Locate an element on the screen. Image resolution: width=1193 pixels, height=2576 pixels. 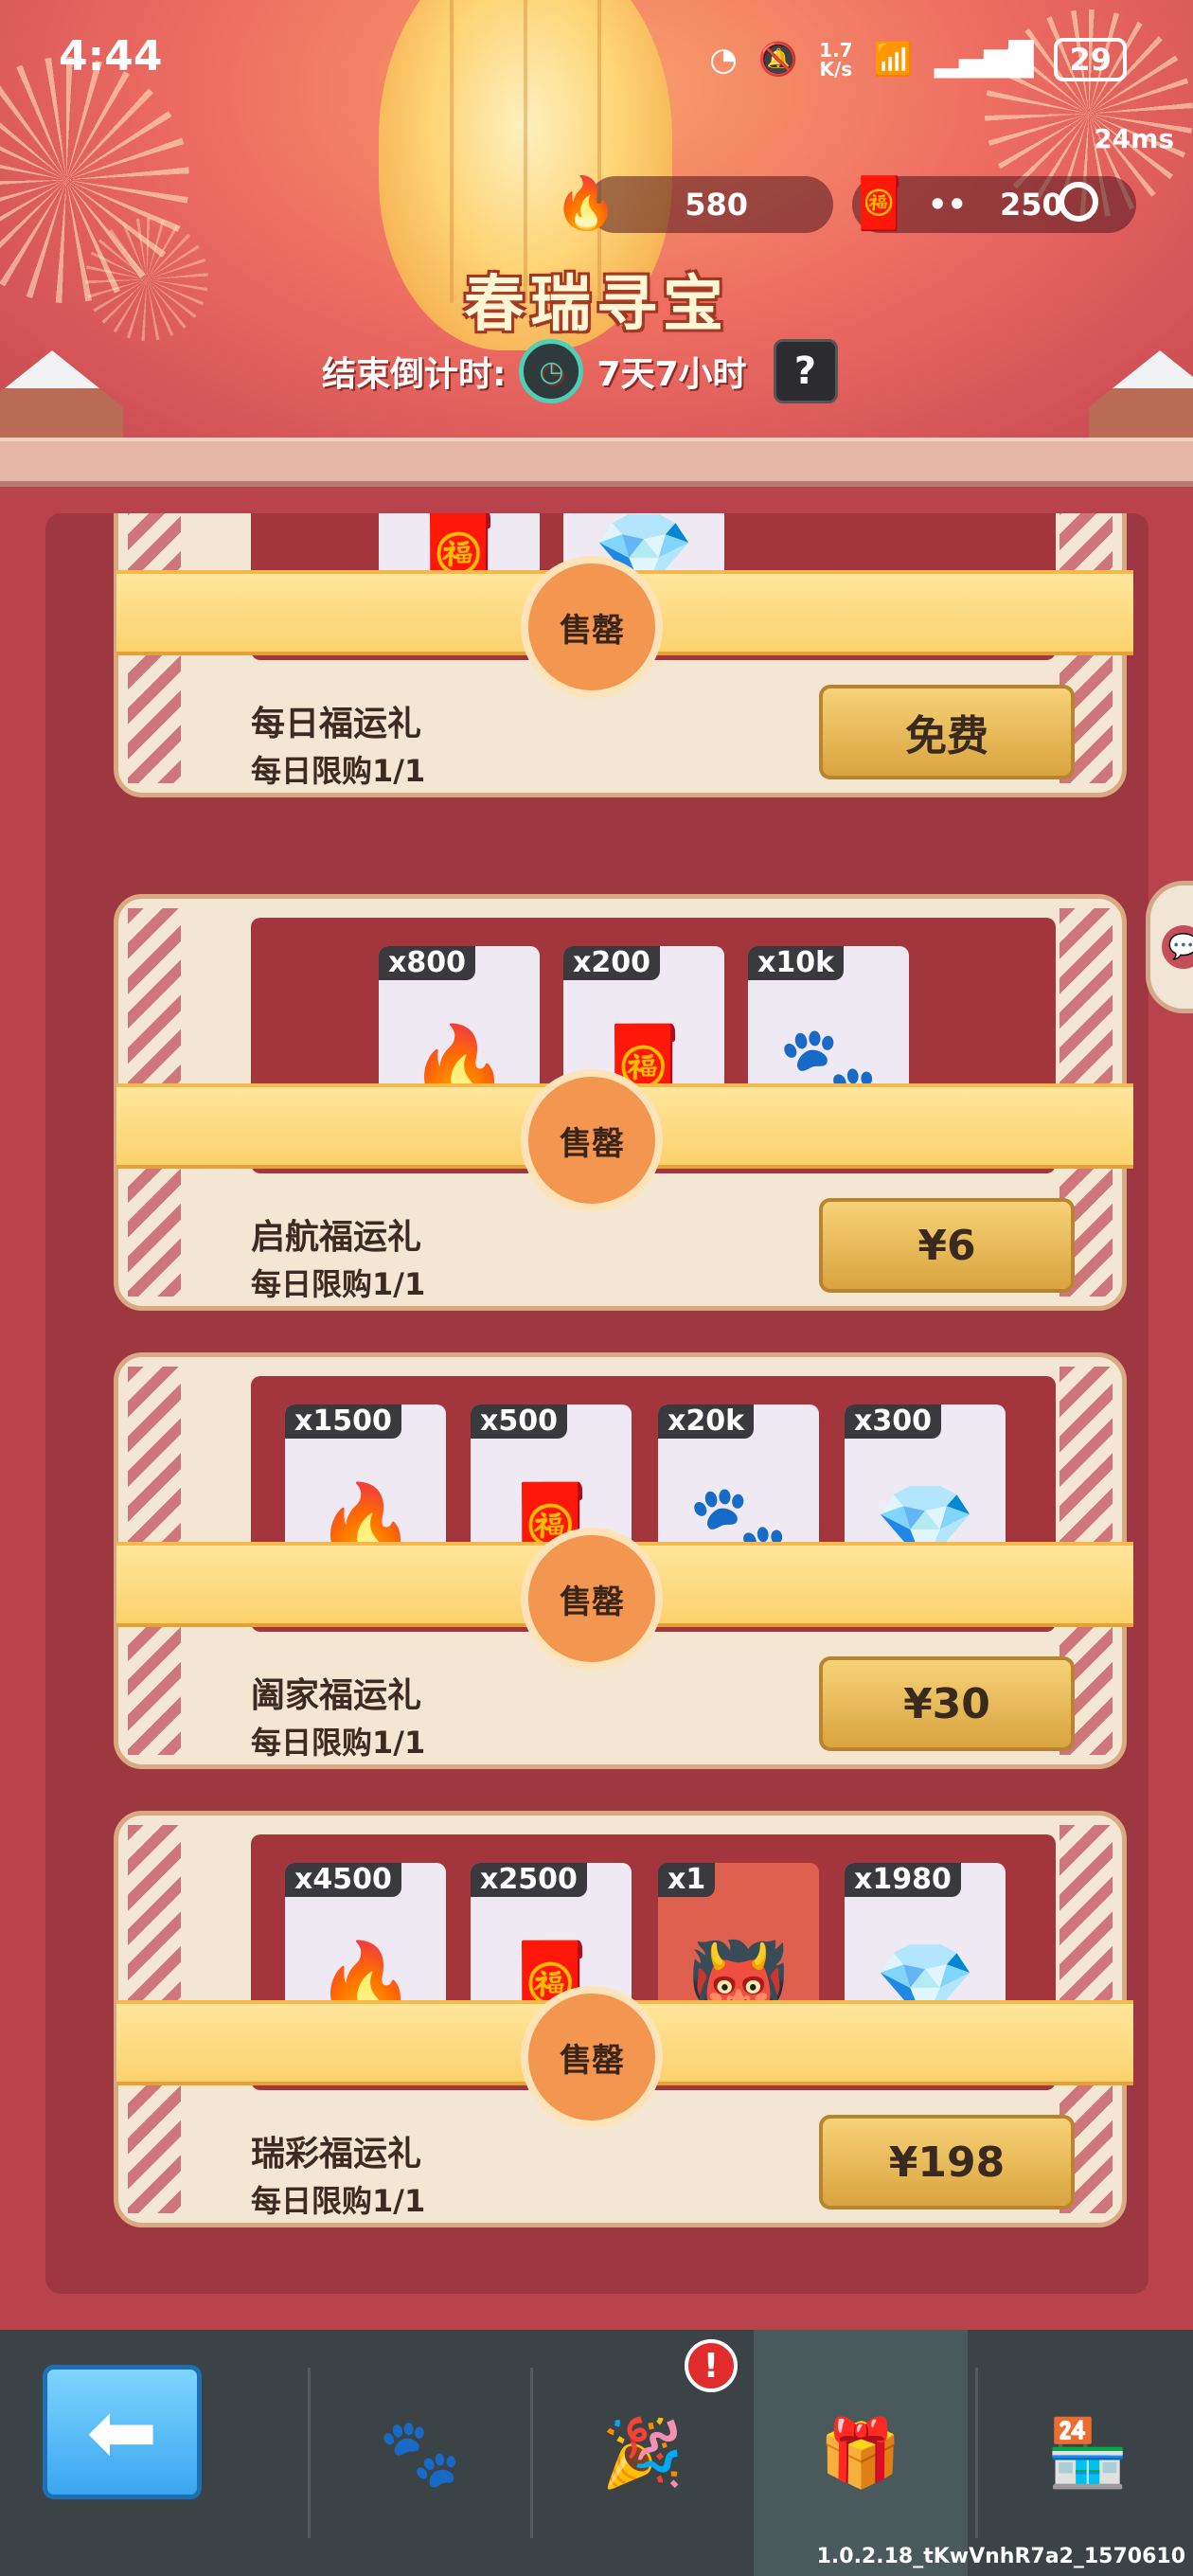
item-qty: x4500 is located at coordinates (343, 1880).